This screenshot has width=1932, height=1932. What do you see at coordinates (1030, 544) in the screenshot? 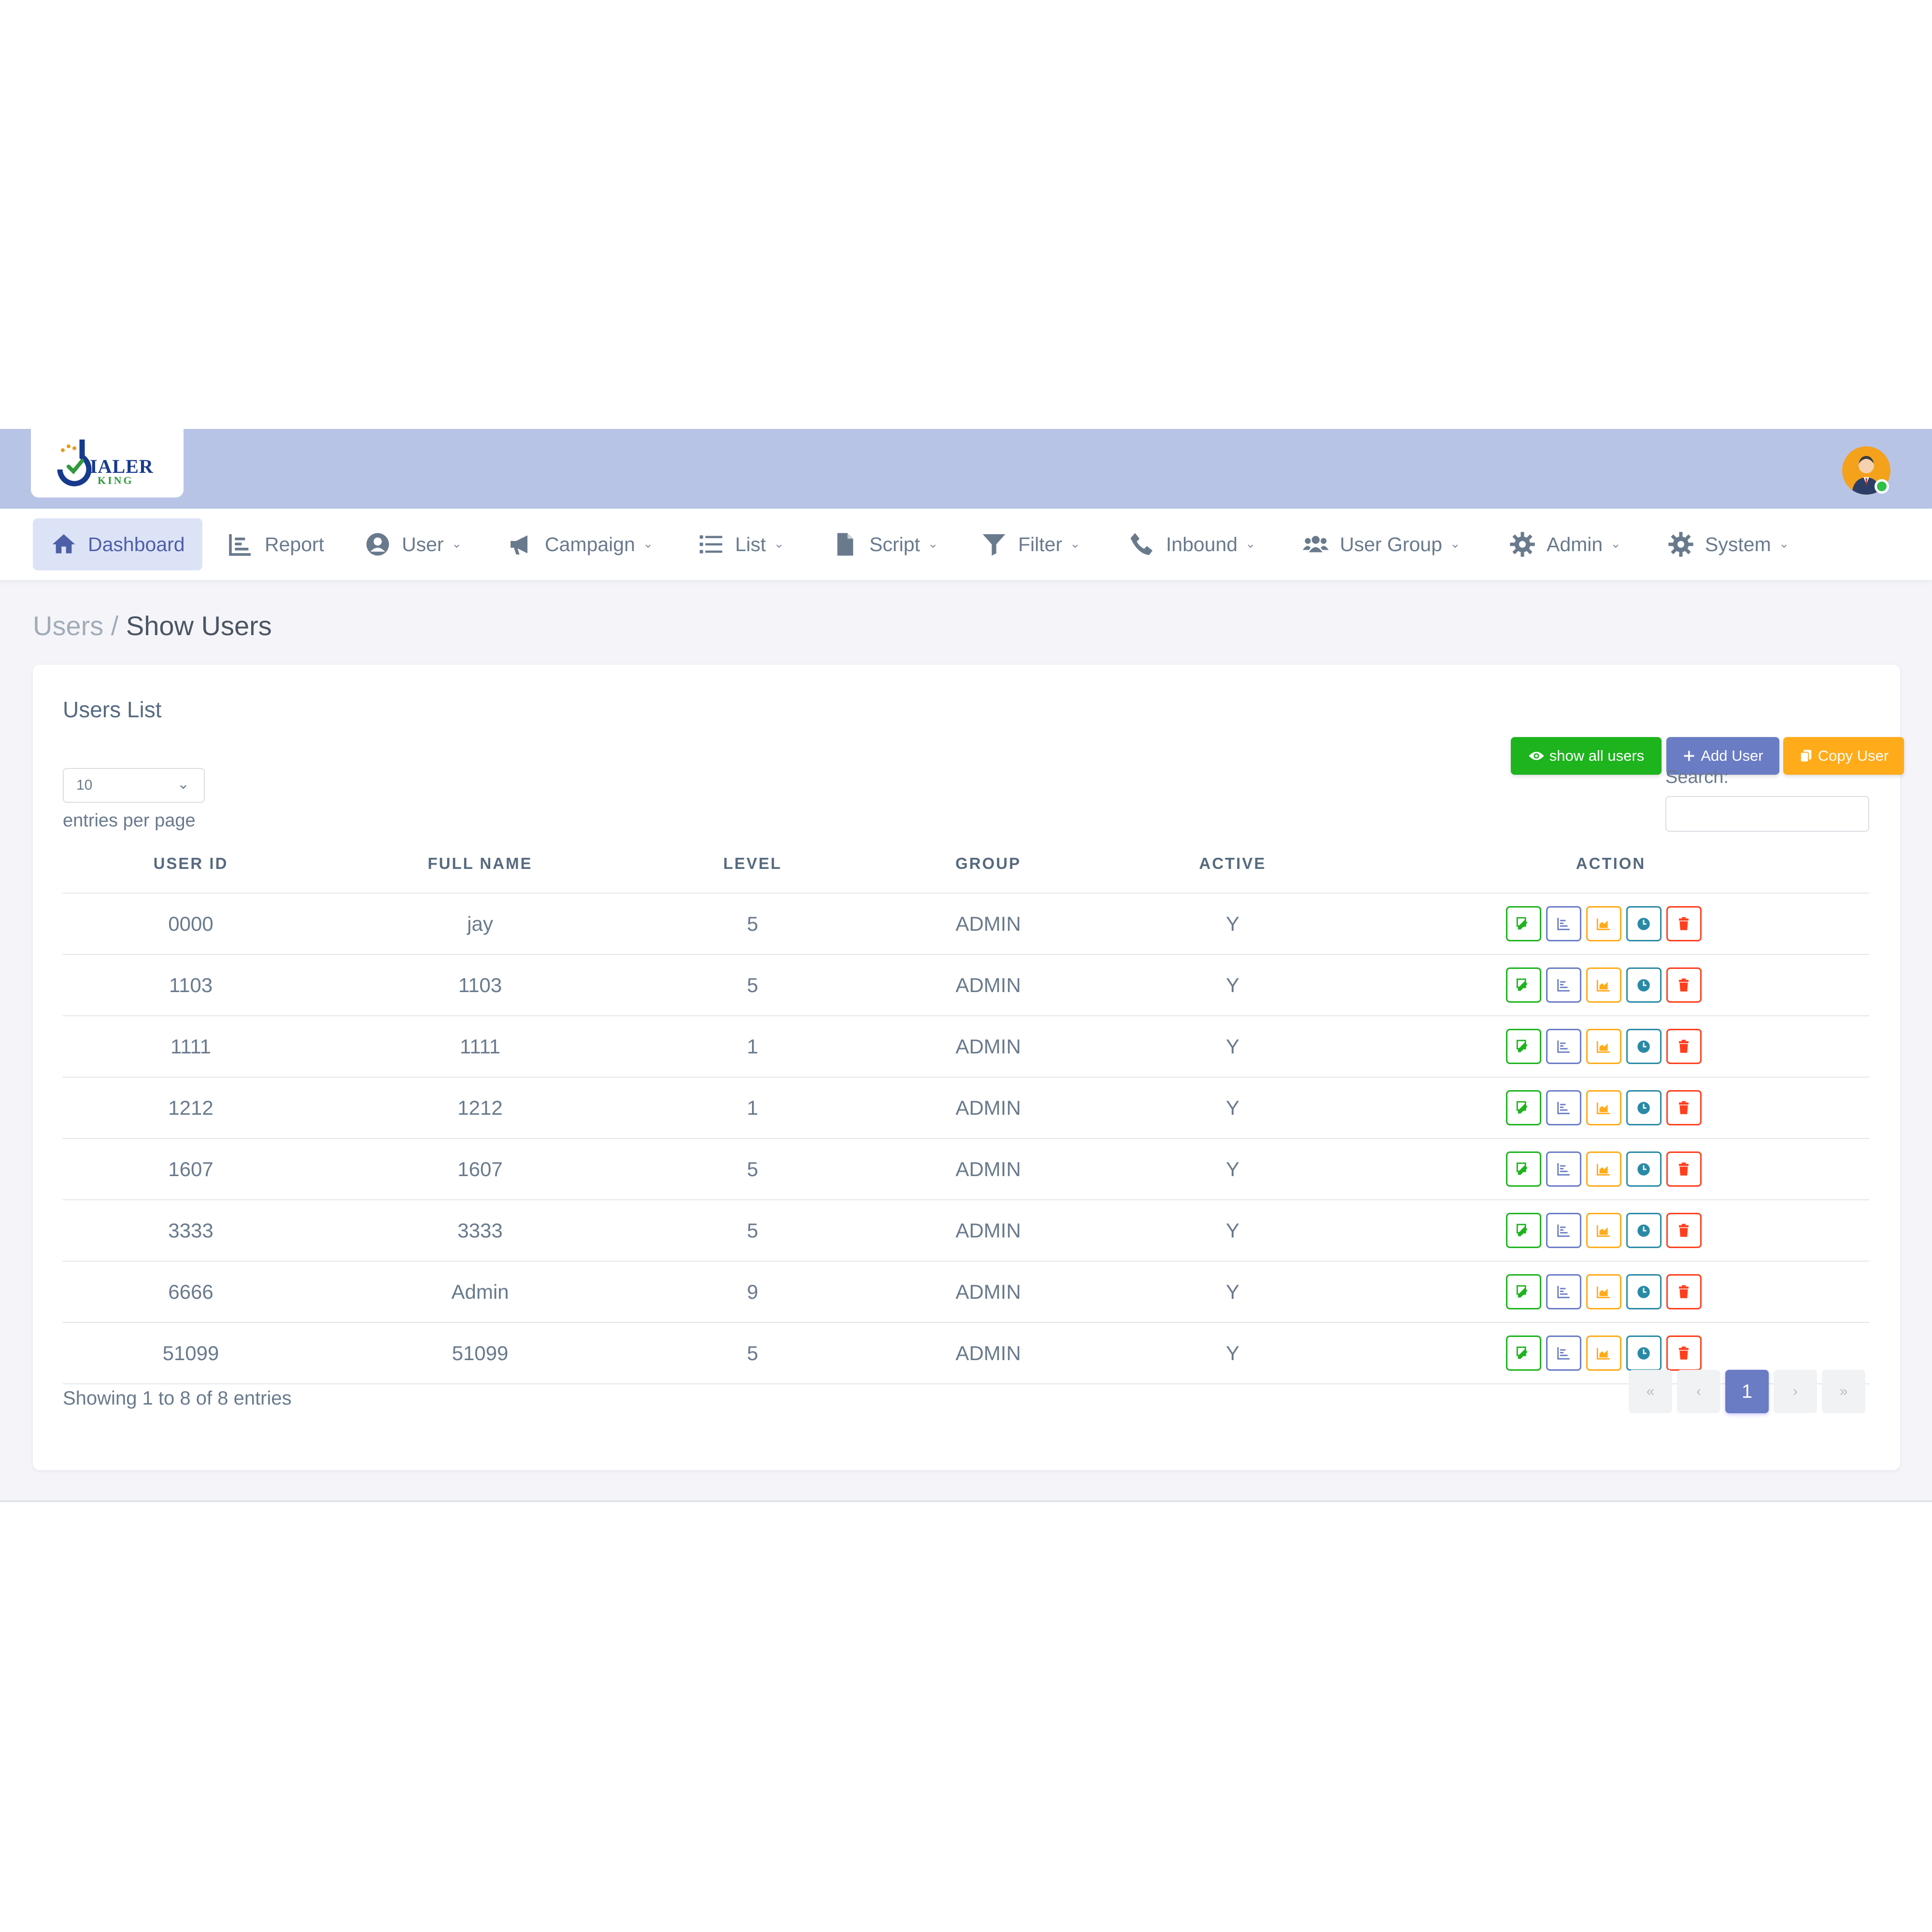
I see `nav-filter: Filter ⌄` at bounding box center [1030, 544].